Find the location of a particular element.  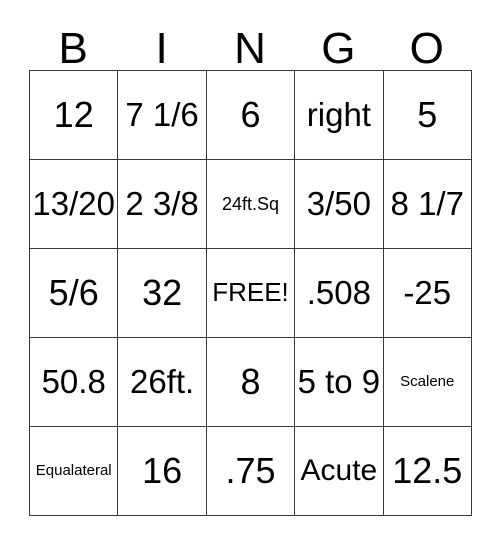

bingo-cell-label: 16 is located at coordinates (162, 470).